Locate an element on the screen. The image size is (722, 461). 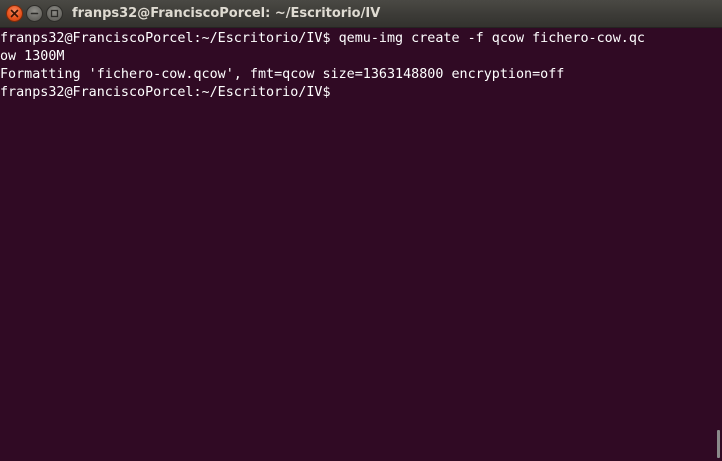
maximize-button is located at coordinates (54, 13).